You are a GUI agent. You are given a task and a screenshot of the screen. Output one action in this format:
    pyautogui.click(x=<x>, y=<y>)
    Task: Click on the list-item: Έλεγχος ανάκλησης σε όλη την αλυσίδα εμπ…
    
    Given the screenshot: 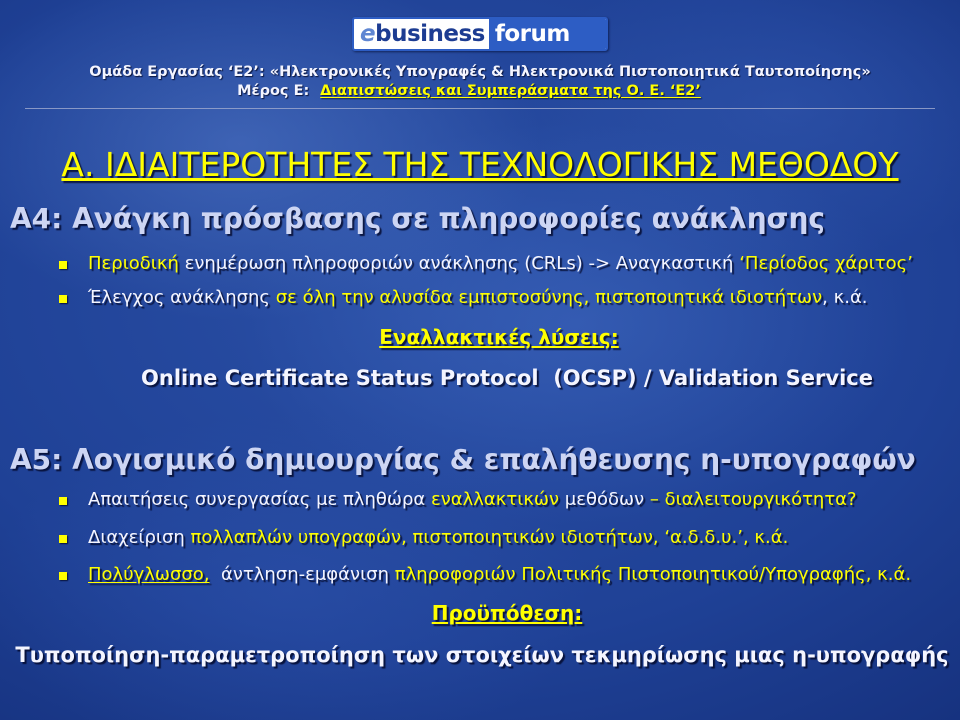 What is the action you would take?
    pyautogui.click(x=505, y=298)
    